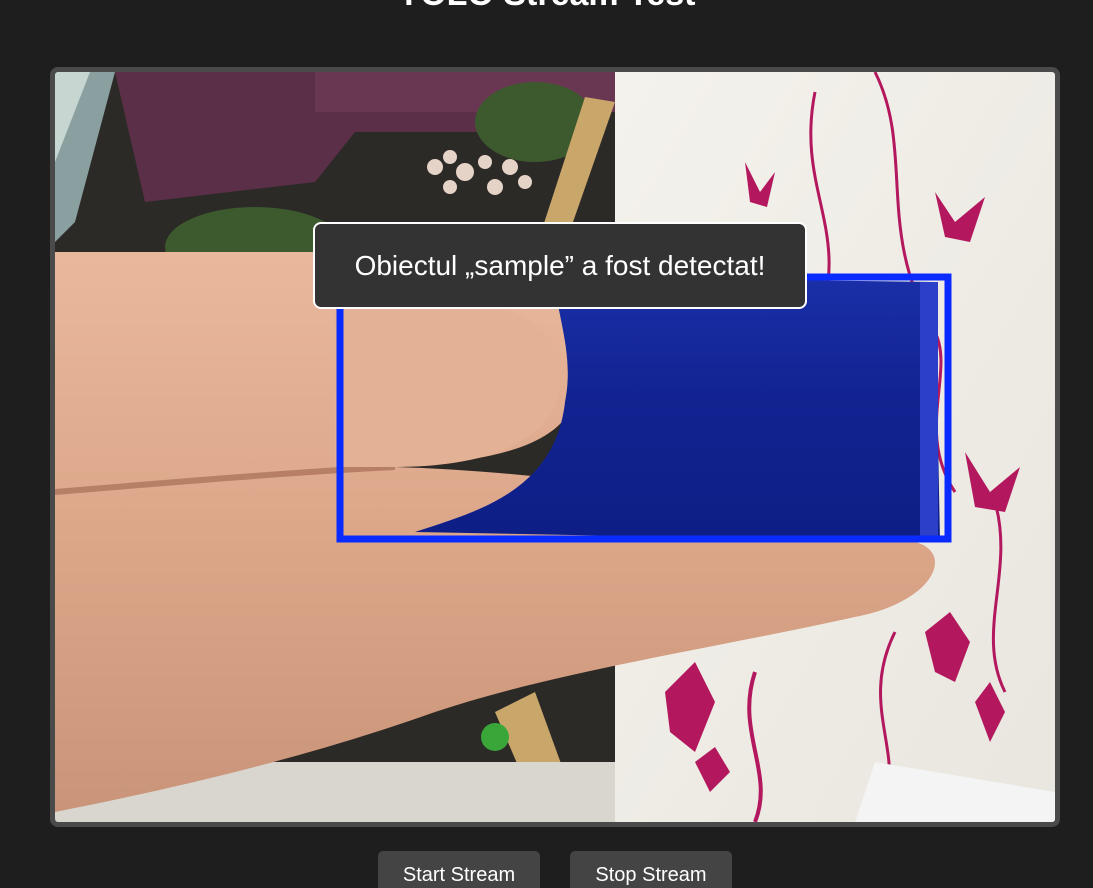 This screenshot has height=888, width=1093. Describe the element at coordinates (546, 869) in the screenshot. I see `stream-controls: Start Stream Stop Stream` at that location.